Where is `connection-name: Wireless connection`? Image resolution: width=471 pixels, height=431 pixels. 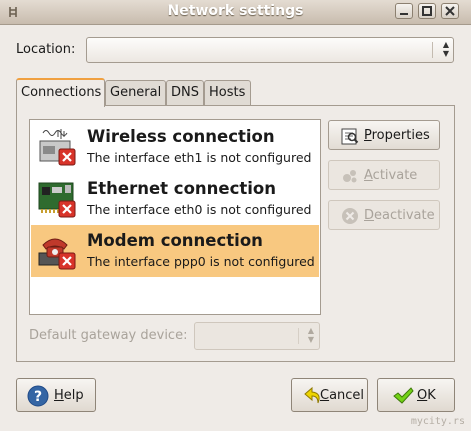 connection-name: Wireless connection is located at coordinates (181, 136).